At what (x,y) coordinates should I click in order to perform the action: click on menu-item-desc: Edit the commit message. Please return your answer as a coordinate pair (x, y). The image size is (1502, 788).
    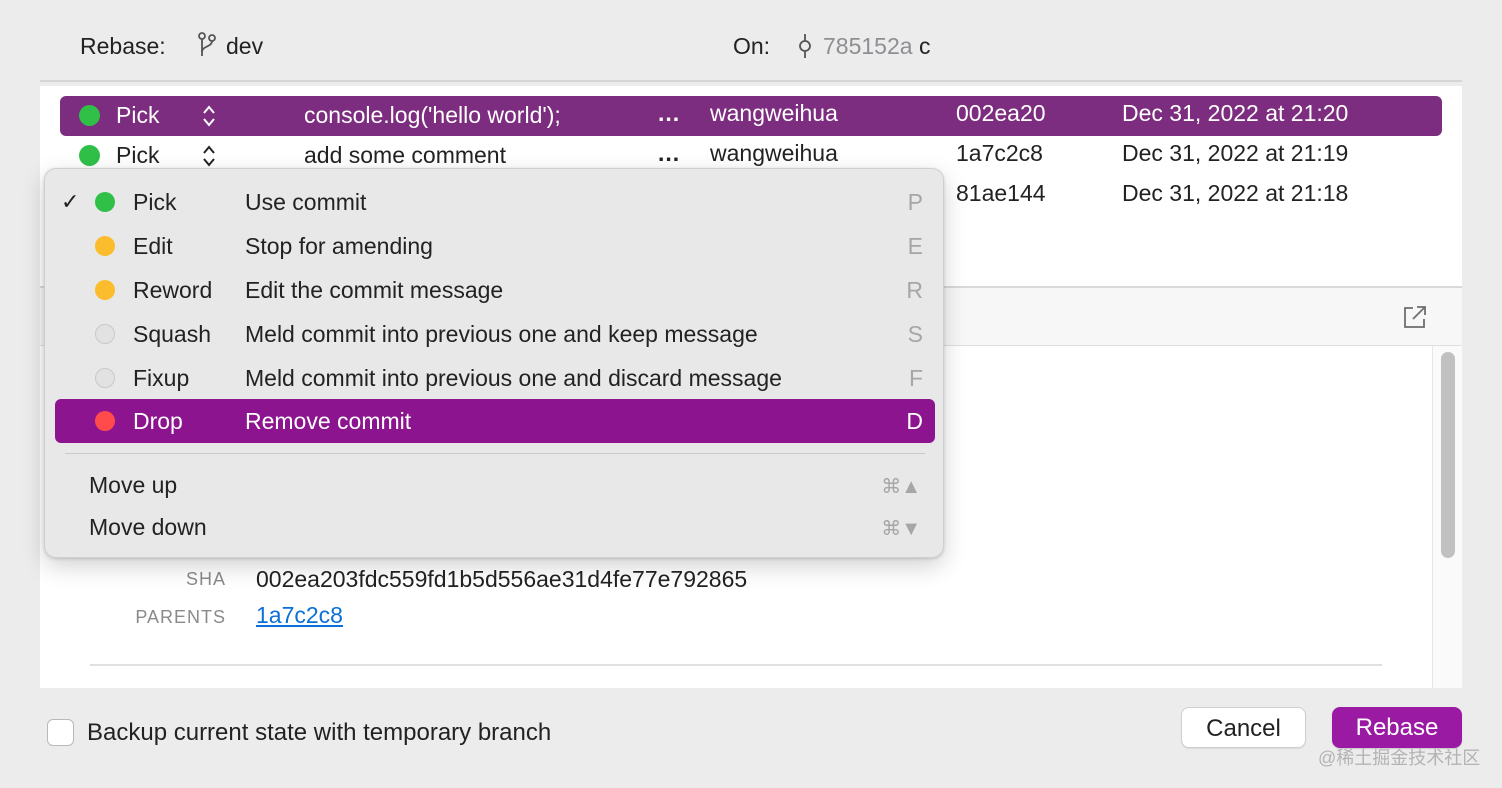
    Looking at the image, I should click on (374, 290).